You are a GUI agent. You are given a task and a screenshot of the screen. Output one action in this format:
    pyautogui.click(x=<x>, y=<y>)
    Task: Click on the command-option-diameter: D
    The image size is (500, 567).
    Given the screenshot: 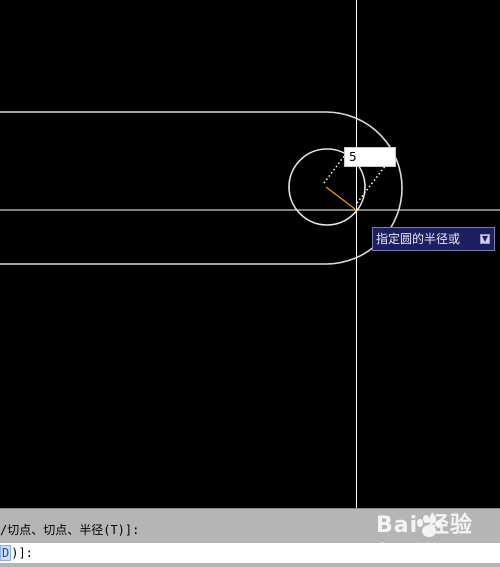 What is the action you would take?
    pyautogui.click(x=6, y=553)
    